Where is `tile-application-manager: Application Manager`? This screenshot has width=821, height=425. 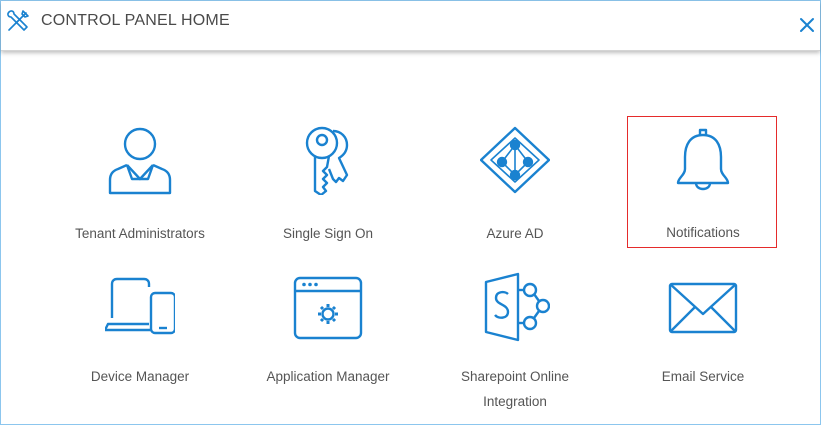
tile-application-manager: Application Manager is located at coordinates (327, 338).